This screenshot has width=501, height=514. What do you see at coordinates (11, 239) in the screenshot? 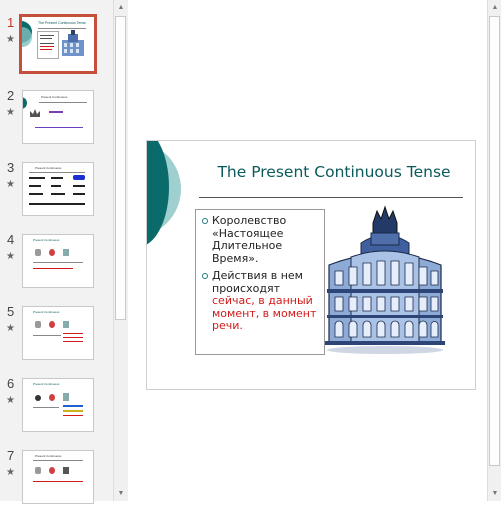
I see `slide-number: 4` at bounding box center [11, 239].